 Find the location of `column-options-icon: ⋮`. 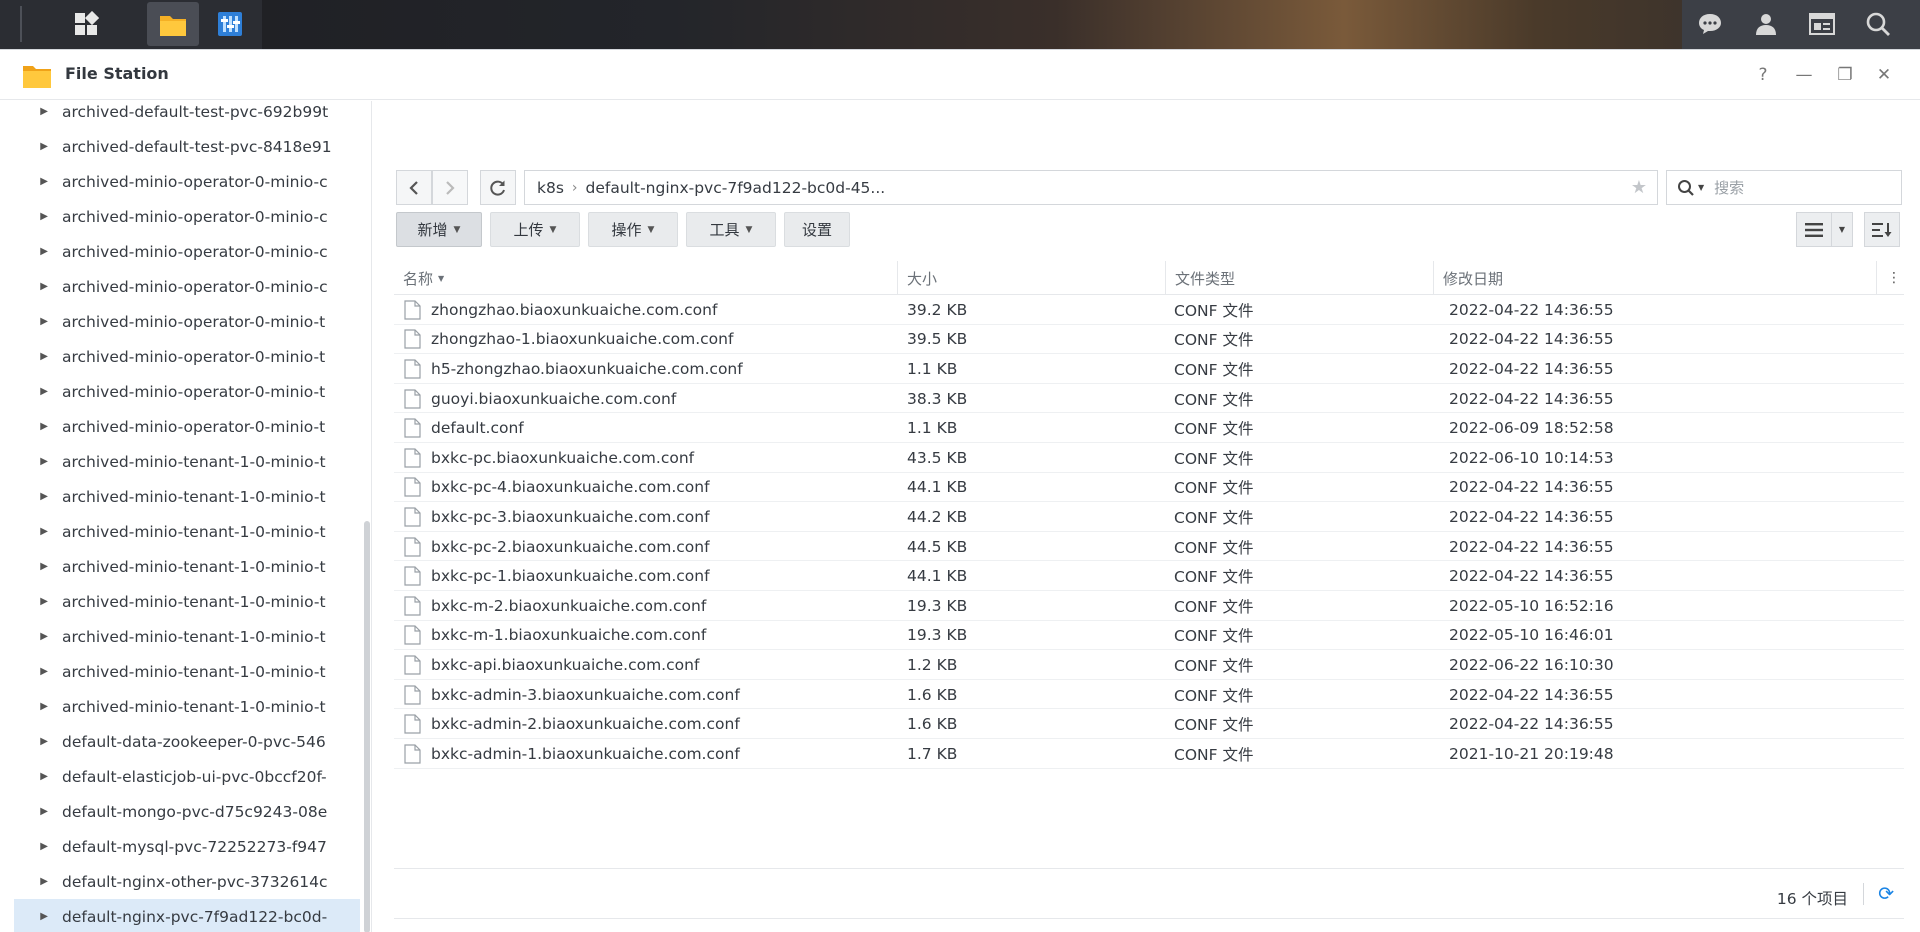

column-options-icon: ⋮ is located at coordinates (1890, 278).